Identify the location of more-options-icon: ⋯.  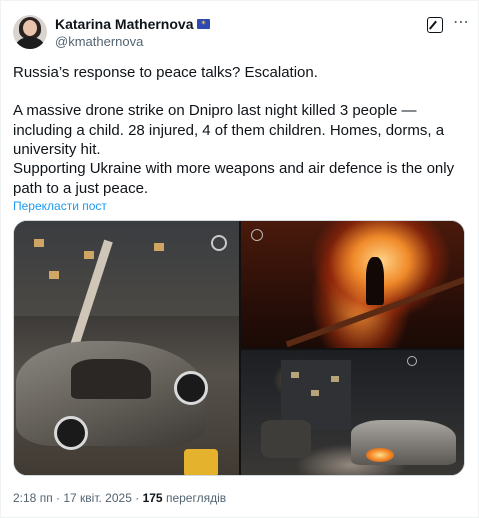
(461, 23).